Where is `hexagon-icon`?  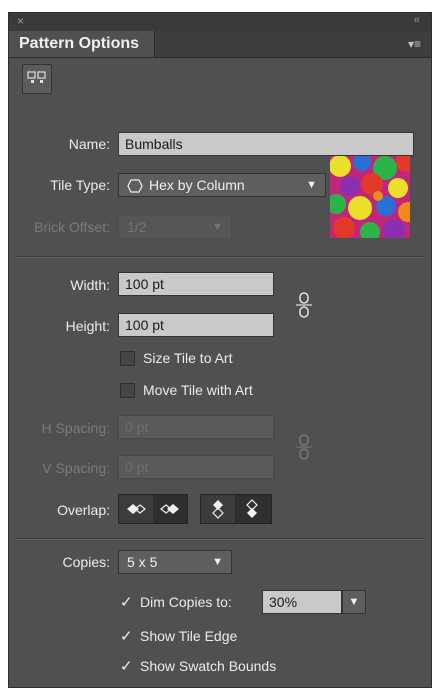
hexagon-icon is located at coordinates (135, 186).